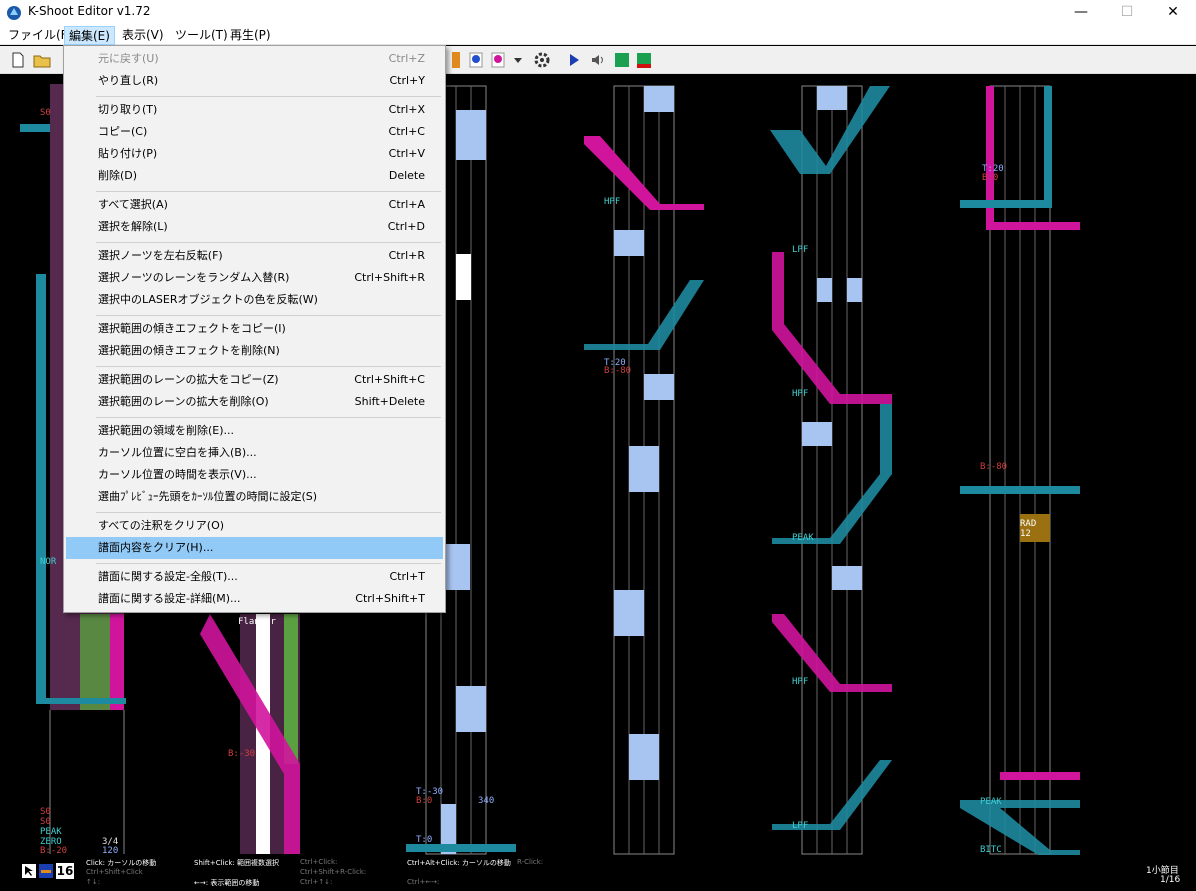 The width and height of the screenshot is (1196, 891). Describe the element at coordinates (143, 35) in the screenshot. I see `menu-view: 表示(V)` at that location.